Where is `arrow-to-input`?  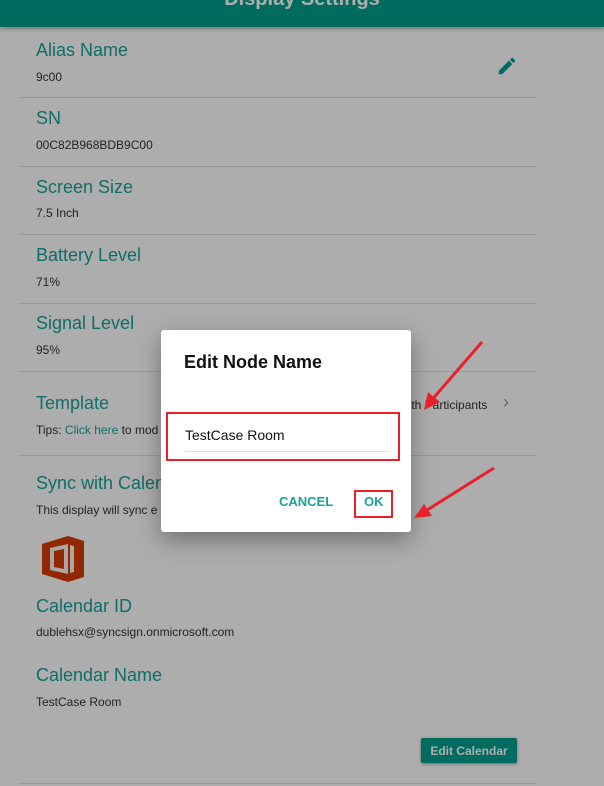
arrow-to-input is located at coordinates (456, 372).